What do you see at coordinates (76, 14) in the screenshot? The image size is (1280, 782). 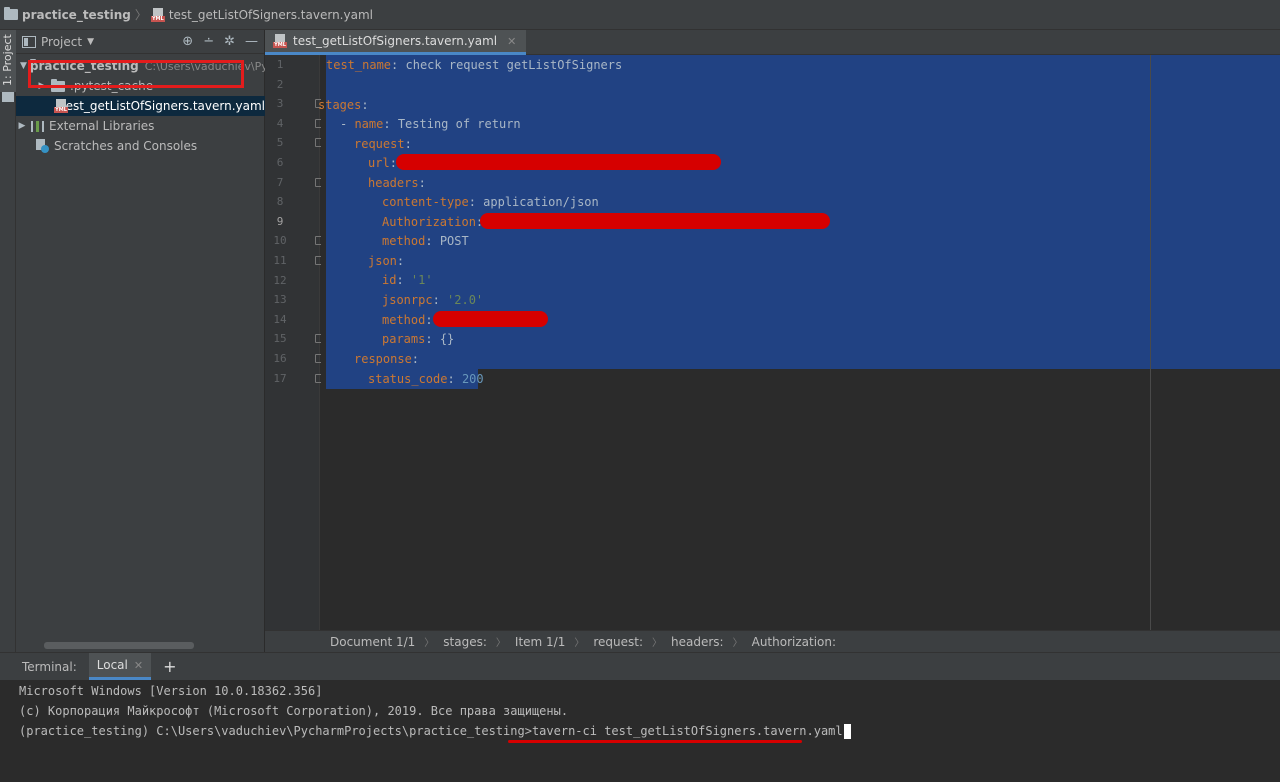 I see `nav-project-label: practice_testing` at bounding box center [76, 14].